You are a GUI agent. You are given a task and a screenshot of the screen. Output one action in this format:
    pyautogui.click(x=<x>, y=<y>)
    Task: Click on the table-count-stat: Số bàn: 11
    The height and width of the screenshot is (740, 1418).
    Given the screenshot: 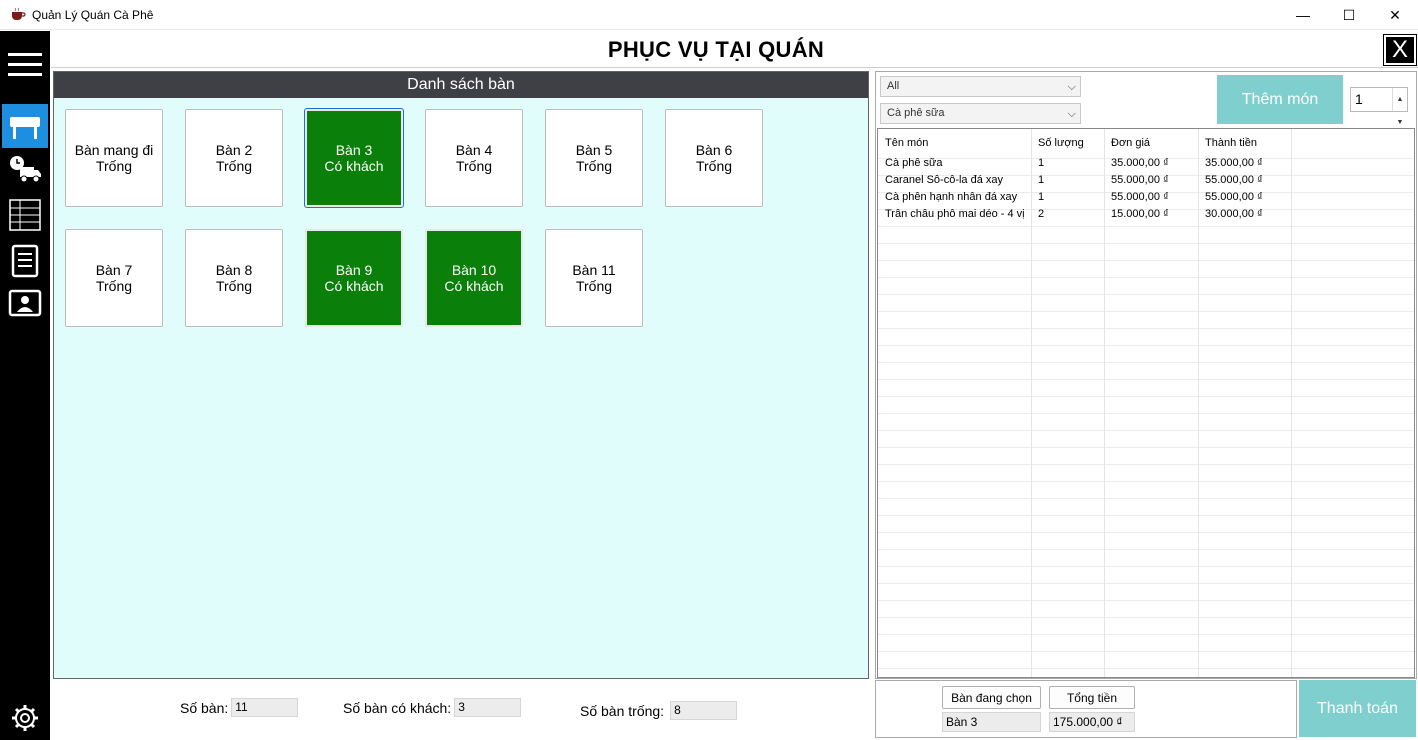 What is the action you would take?
    pyautogui.click(x=239, y=707)
    